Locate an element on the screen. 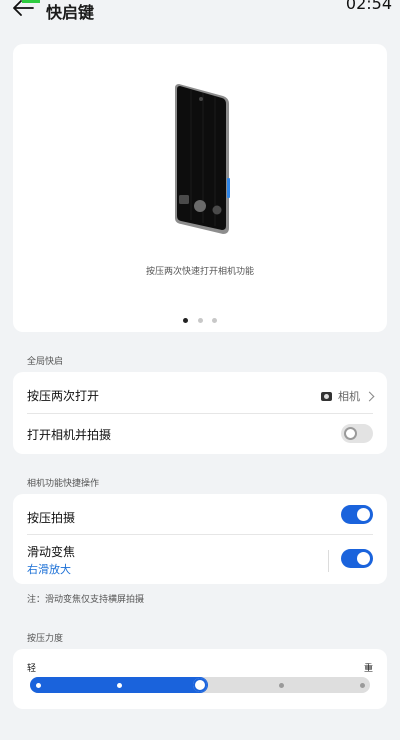 The image size is (400, 740). open-and-shoot-toggle is located at coordinates (357, 433).